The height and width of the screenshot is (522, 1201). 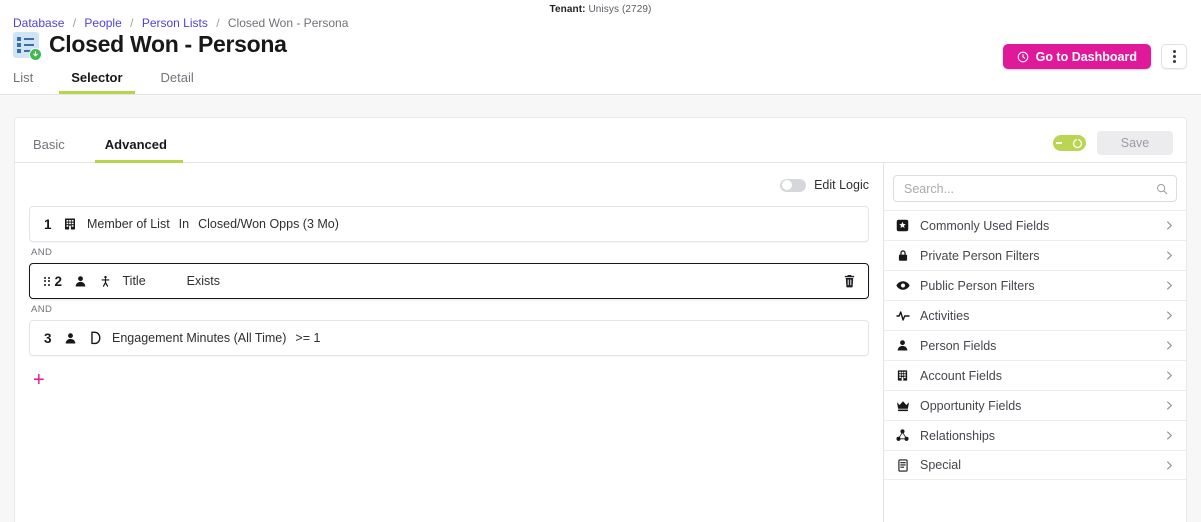 I want to click on card-header: Basic Advanced Save, so click(x=600, y=140).